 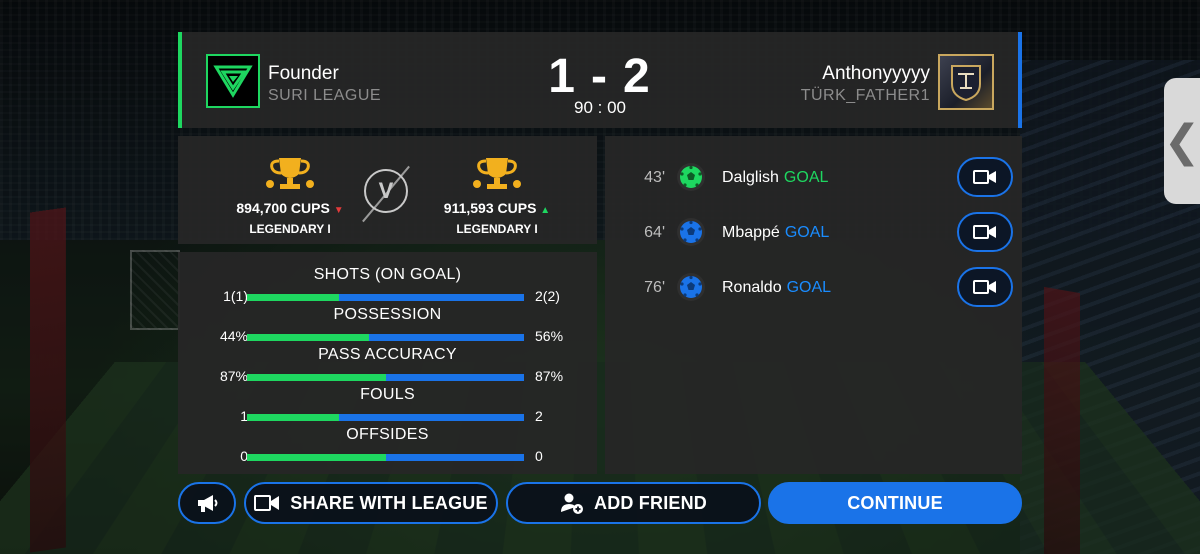 What do you see at coordinates (572, 503) in the screenshot?
I see `add-user-icon` at bounding box center [572, 503].